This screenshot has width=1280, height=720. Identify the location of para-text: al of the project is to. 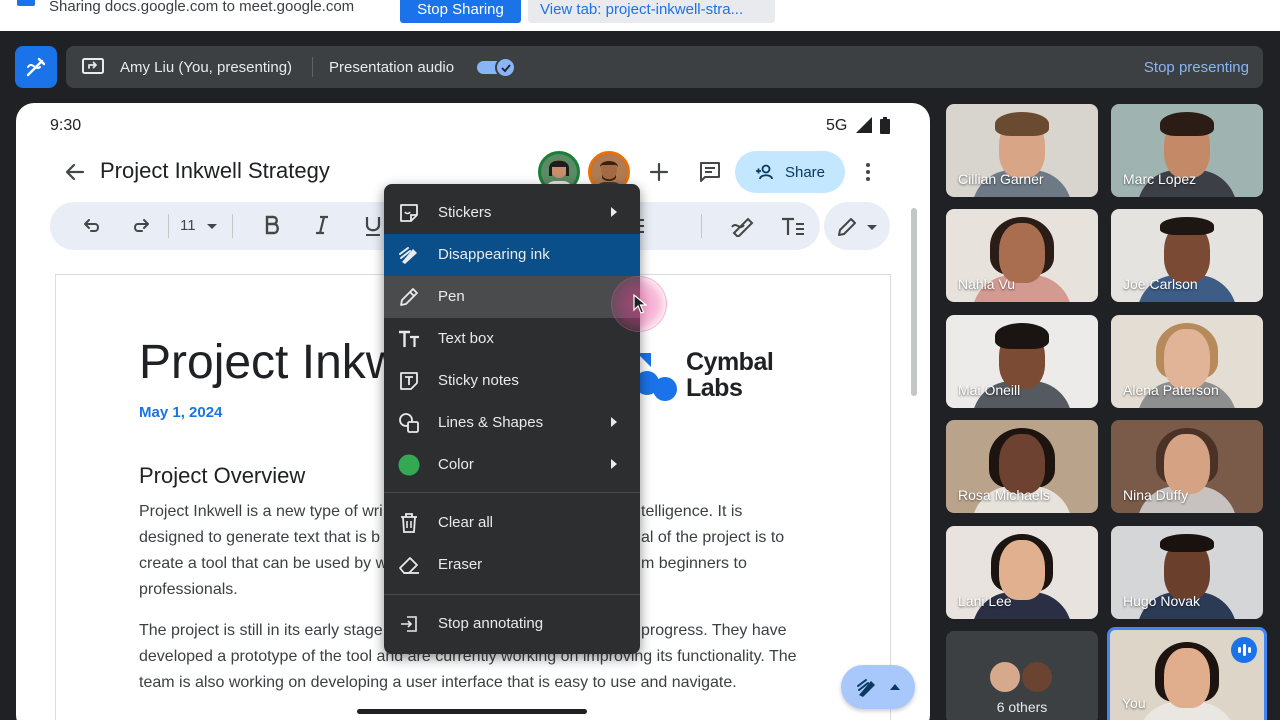
(713, 537).